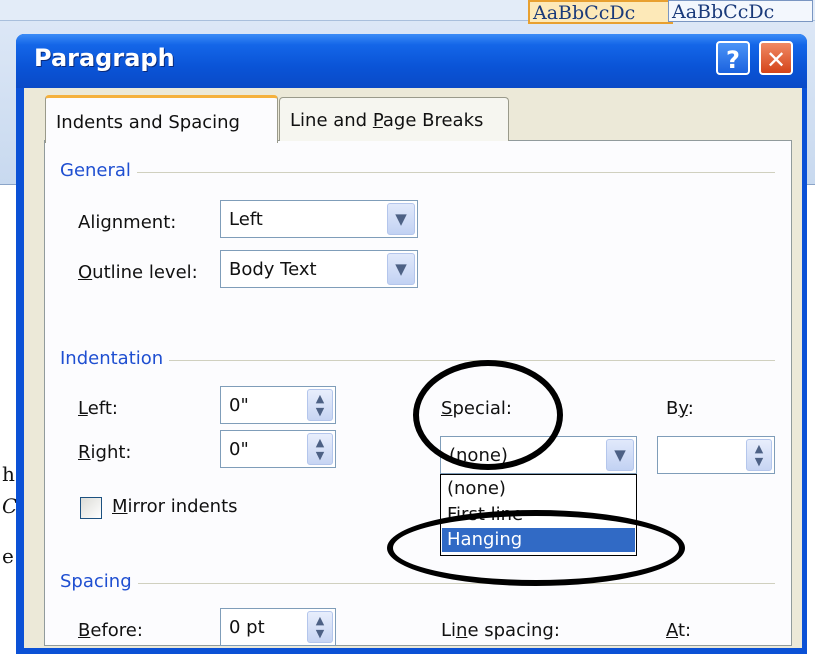 The height and width of the screenshot is (654, 815). I want to click on document-text: e, so click(8, 556).